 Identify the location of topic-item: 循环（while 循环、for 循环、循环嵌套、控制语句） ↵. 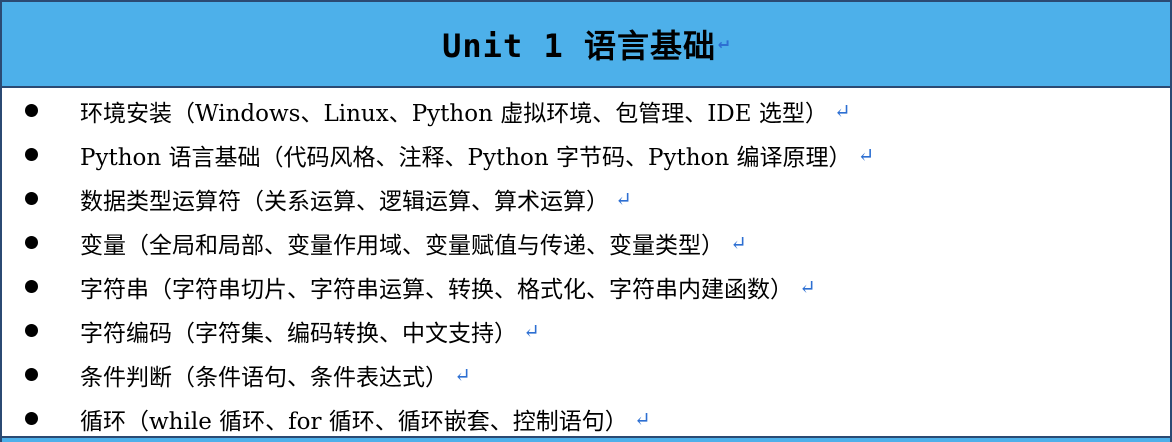
(586, 419).